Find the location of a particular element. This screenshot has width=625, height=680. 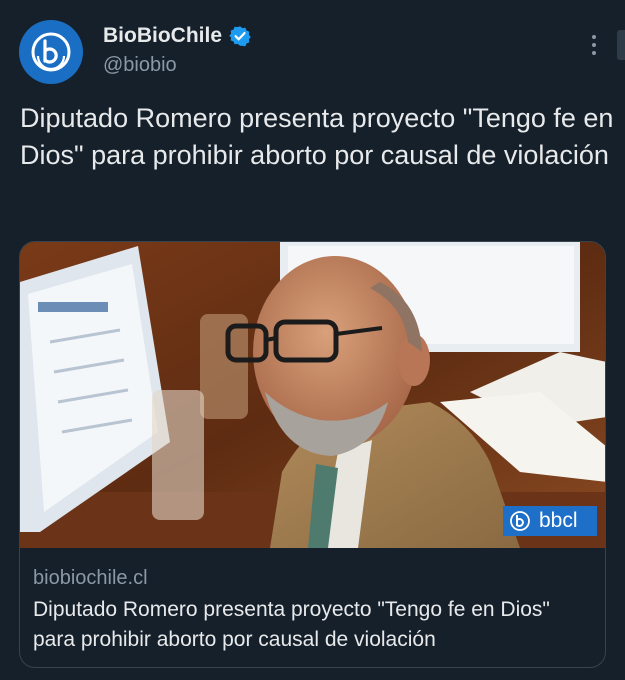

biobio-watermark-logo-icon is located at coordinates (520, 521).